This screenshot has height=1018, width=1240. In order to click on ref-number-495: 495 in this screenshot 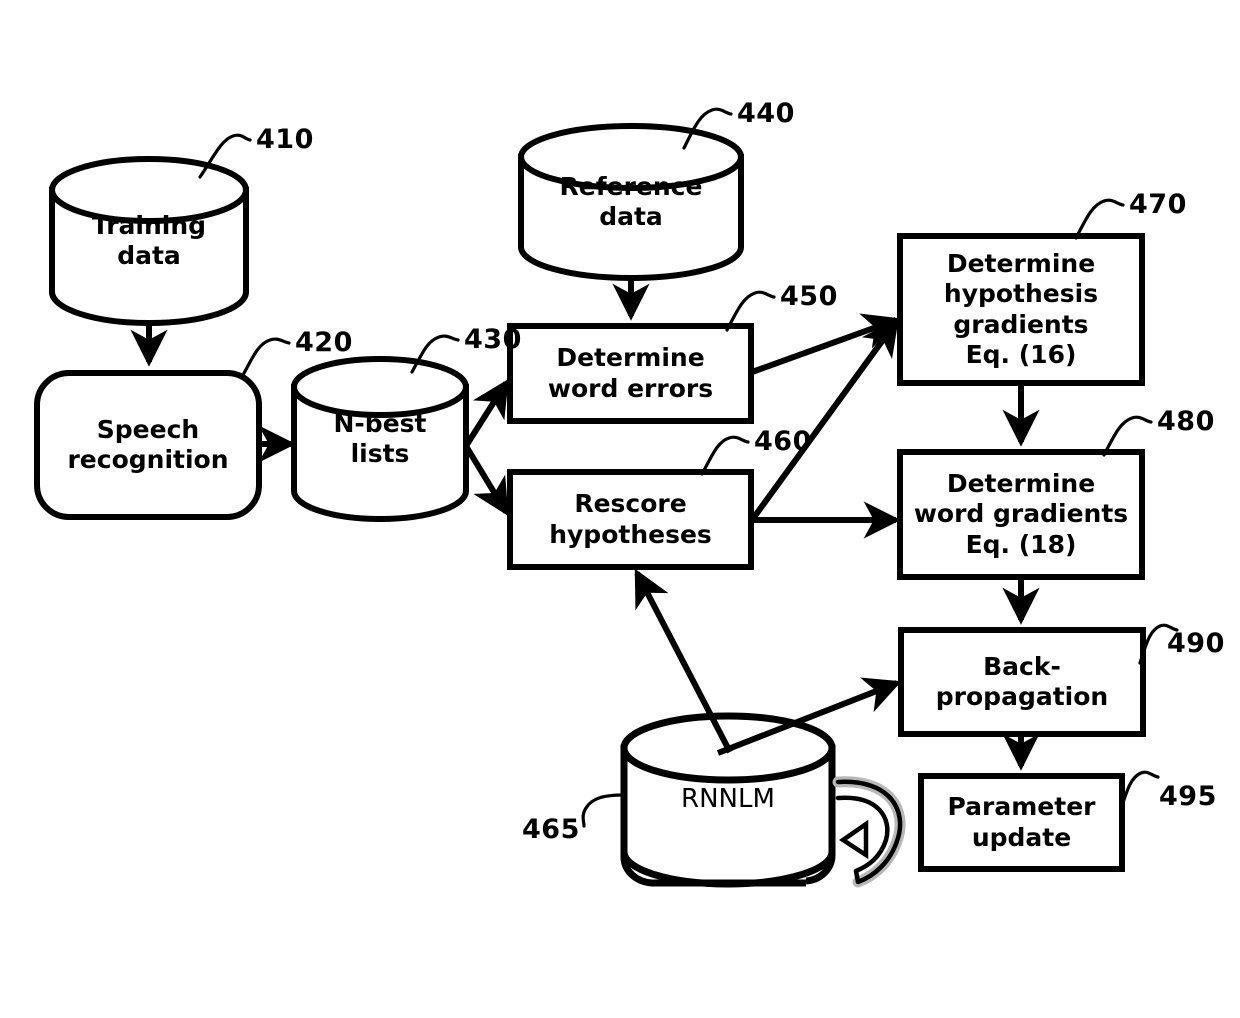, I will do `click(1188, 796)`.